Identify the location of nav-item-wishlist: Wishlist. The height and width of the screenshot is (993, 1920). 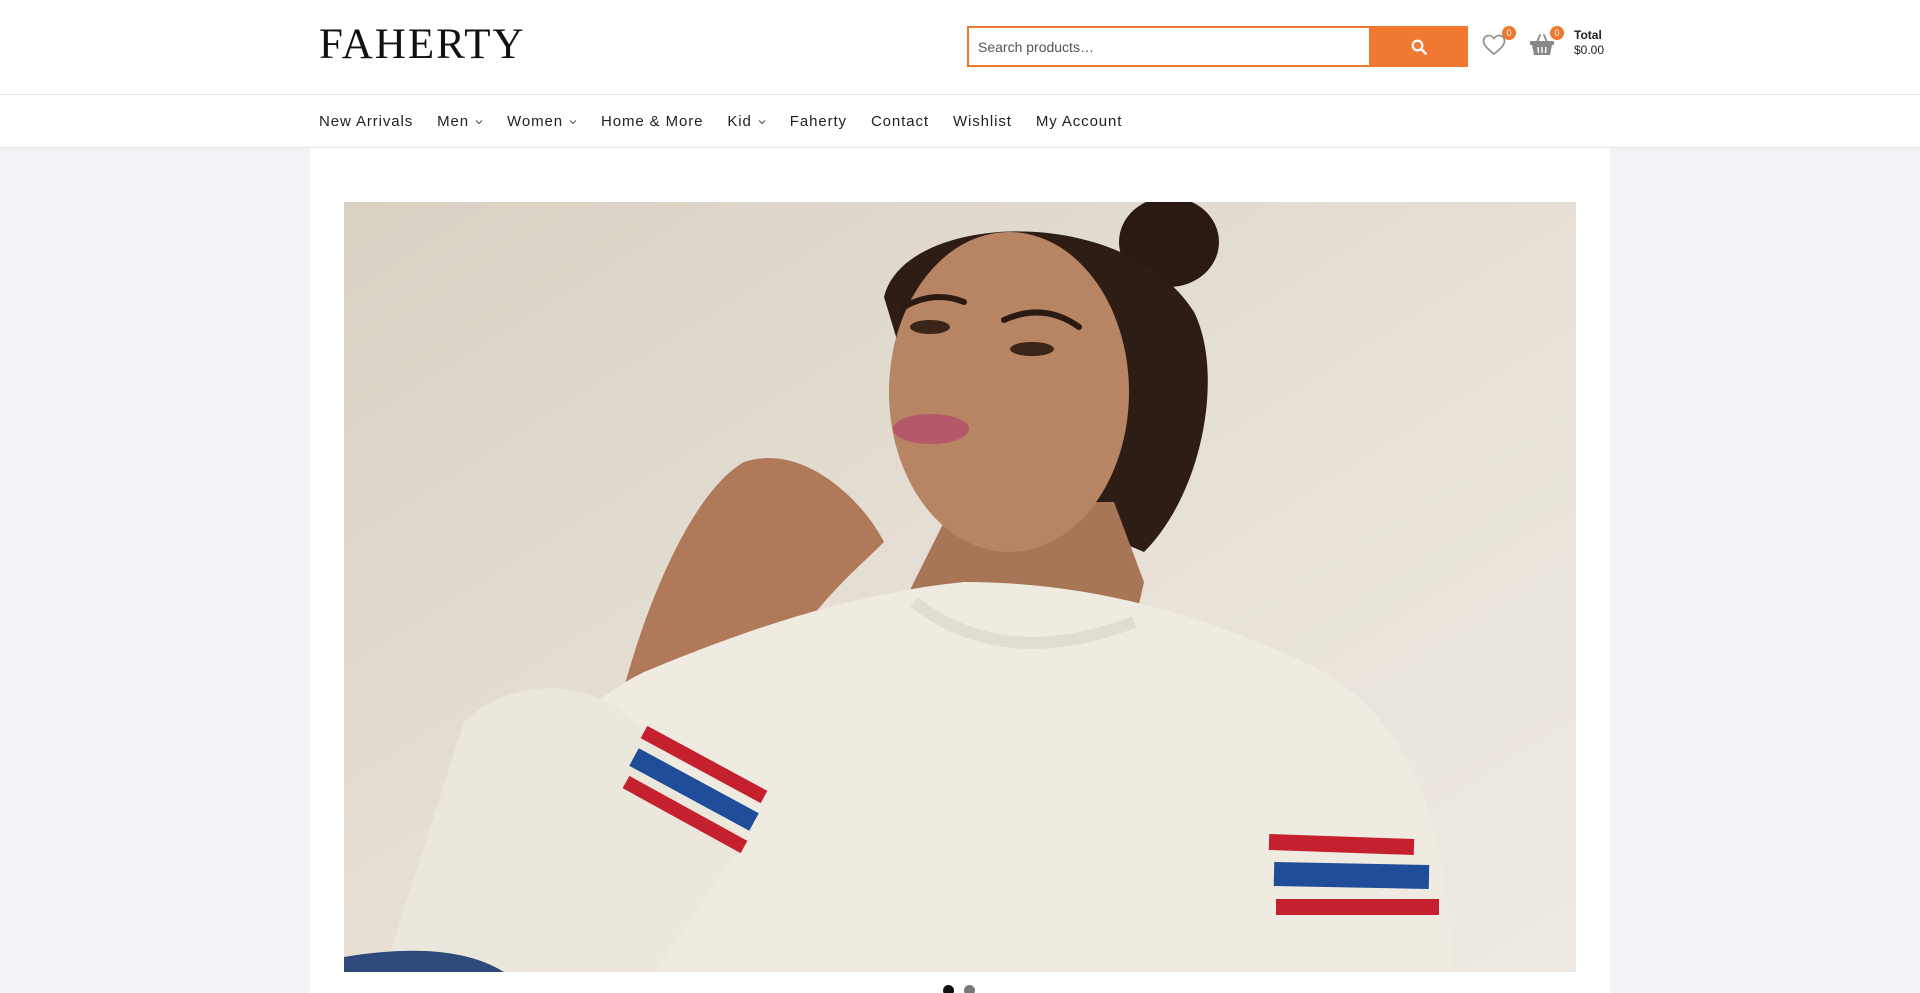
(982, 121).